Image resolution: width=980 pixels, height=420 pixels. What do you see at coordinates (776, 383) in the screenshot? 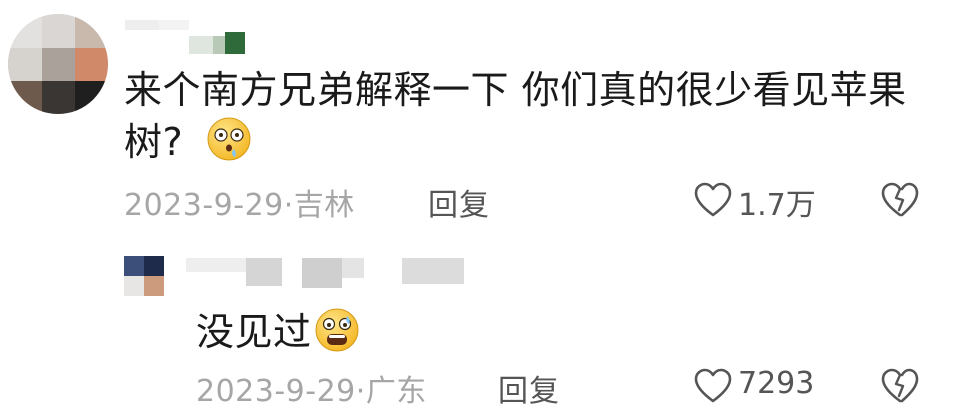
I see `like-count: 7293` at bounding box center [776, 383].